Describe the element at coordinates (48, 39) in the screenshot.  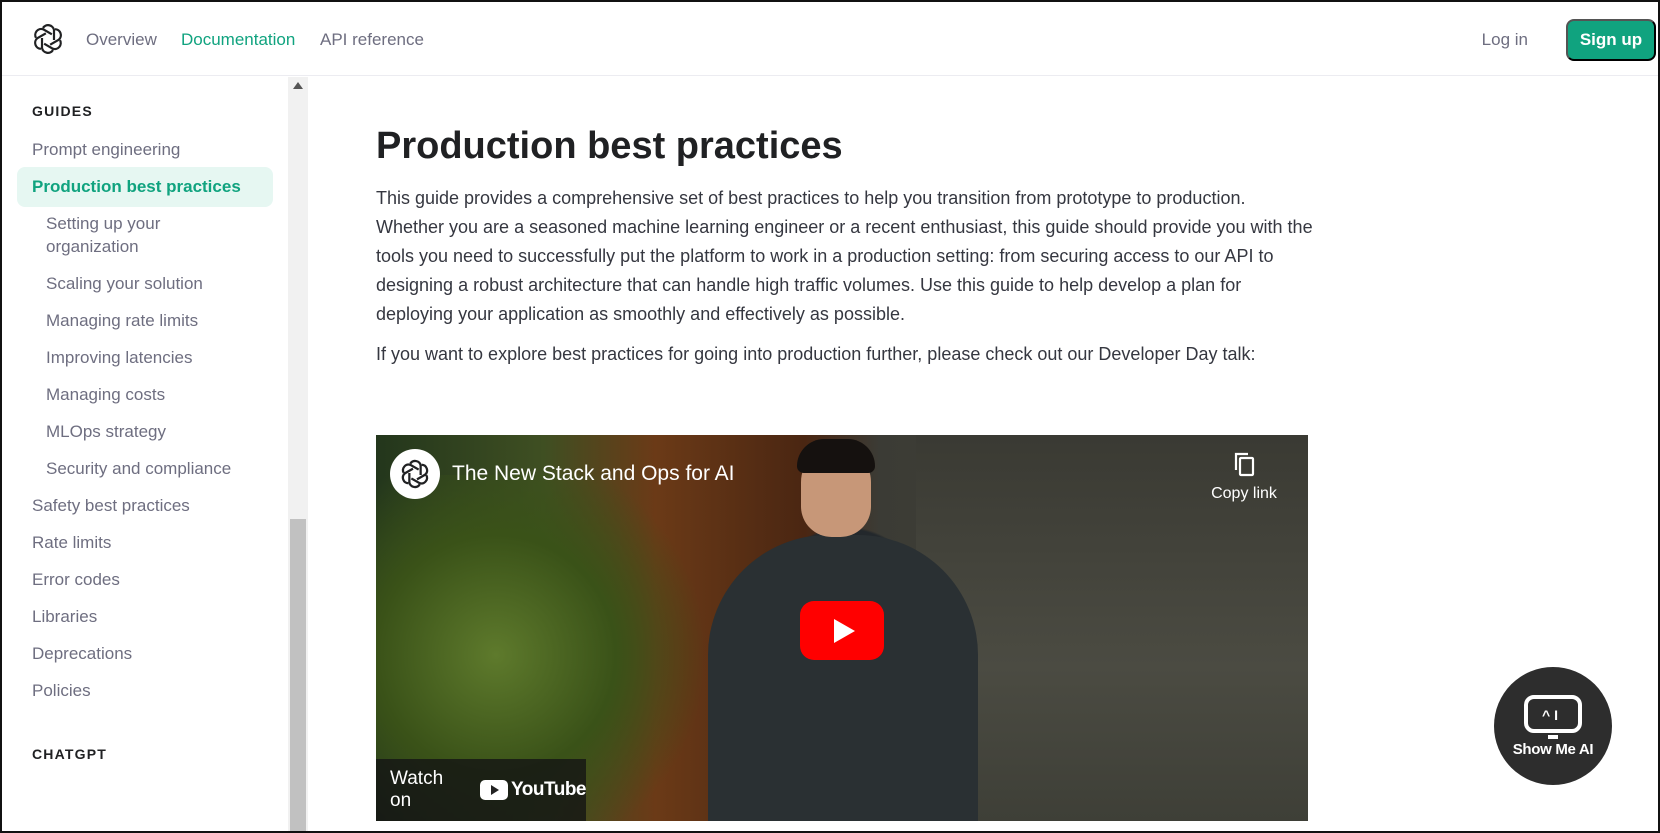
I see `openai-logo-icon` at that location.